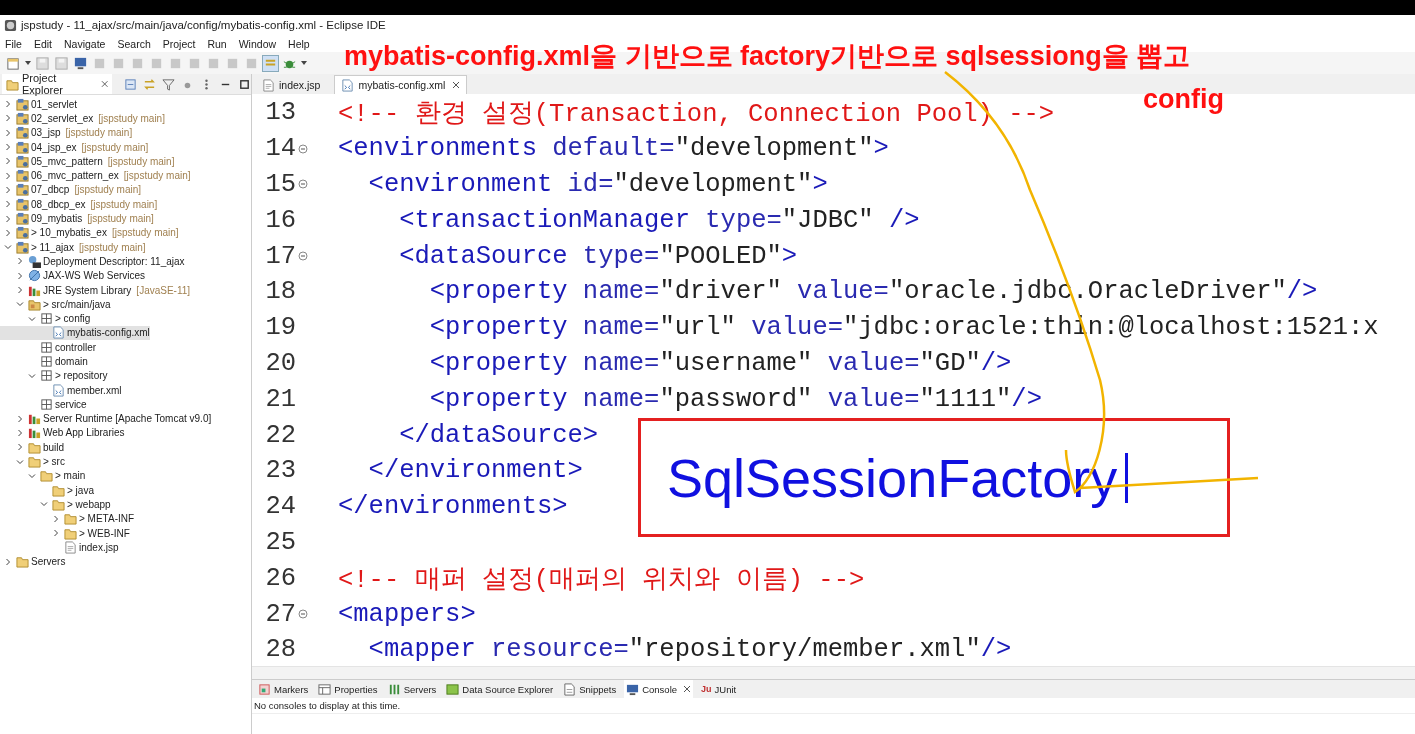  I want to click on view-tab: Console, so click(659, 689).